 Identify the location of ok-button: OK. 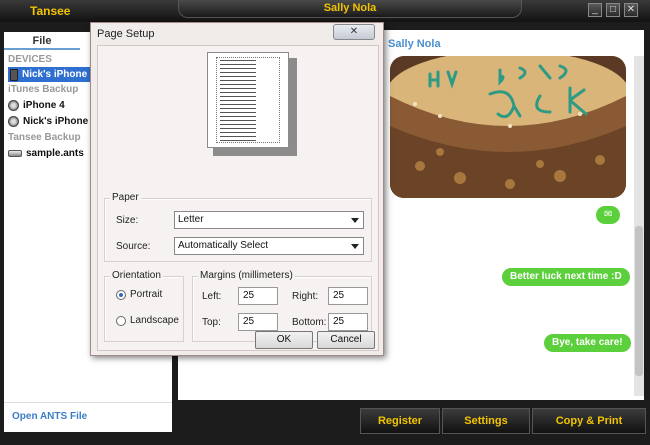
(284, 340).